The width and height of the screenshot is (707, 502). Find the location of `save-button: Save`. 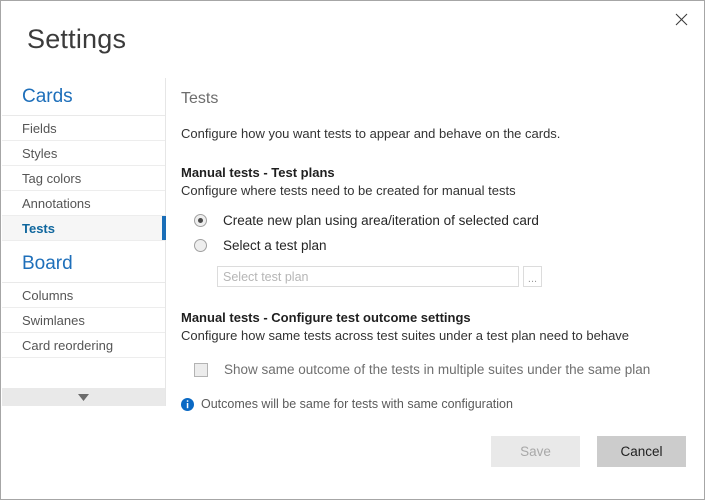

save-button: Save is located at coordinates (535, 451).